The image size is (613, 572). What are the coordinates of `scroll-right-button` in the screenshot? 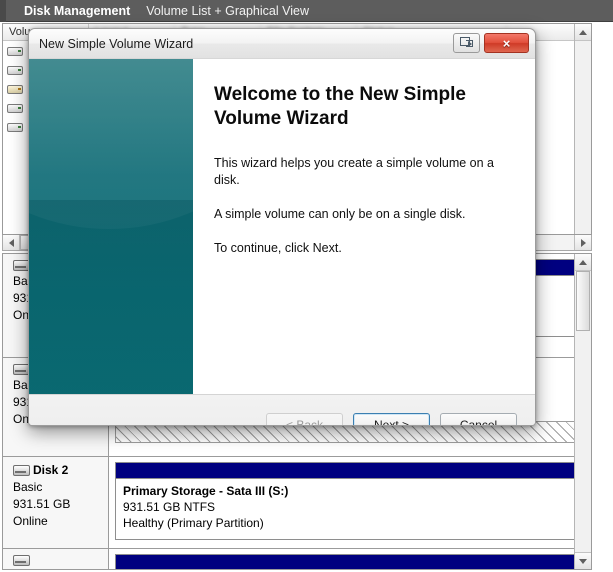 It's located at (582, 242).